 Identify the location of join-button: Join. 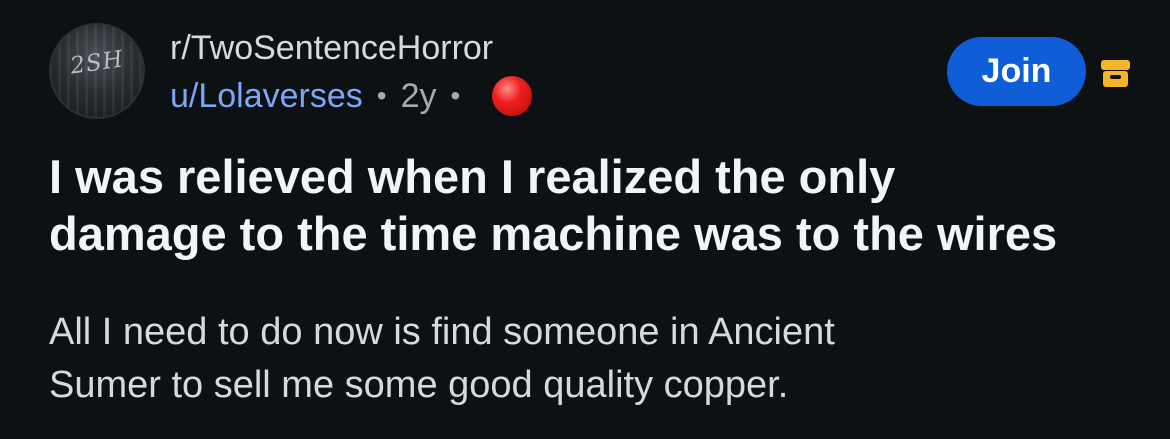
(1016, 71).